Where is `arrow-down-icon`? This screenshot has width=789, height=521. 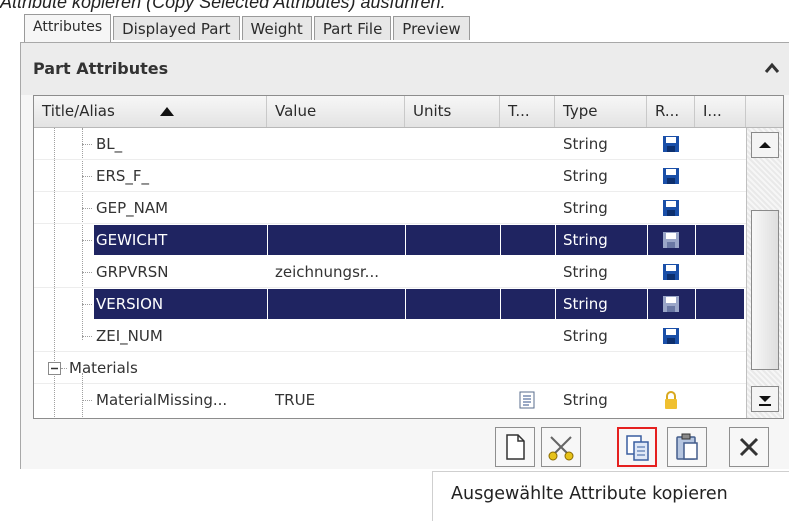 arrow-down-icon is located at coordinates (765, 401).